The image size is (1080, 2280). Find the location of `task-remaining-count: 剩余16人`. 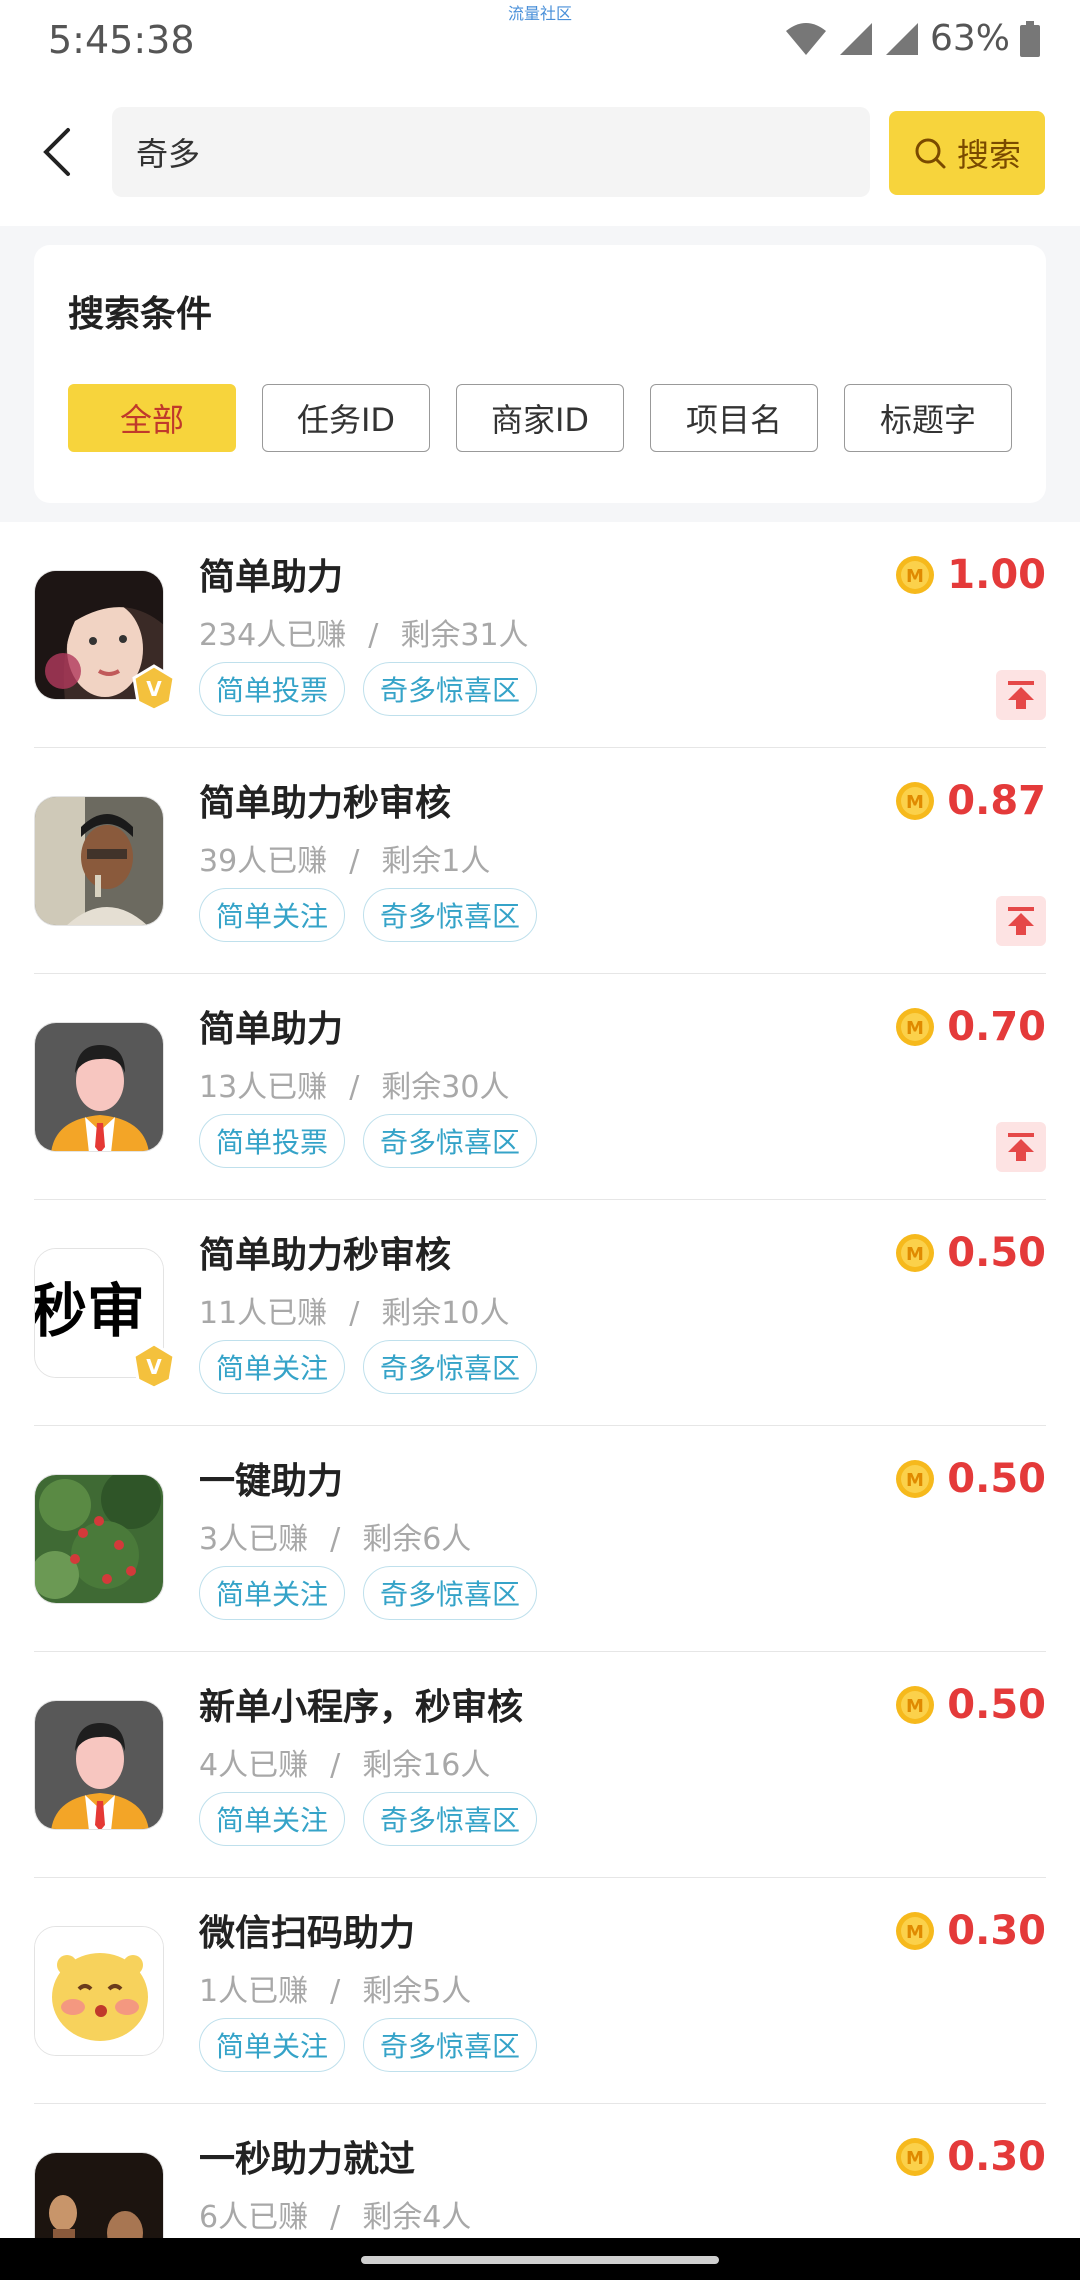

task-remaining-count: 剩余16人 is located at coordinates (426, 1765).